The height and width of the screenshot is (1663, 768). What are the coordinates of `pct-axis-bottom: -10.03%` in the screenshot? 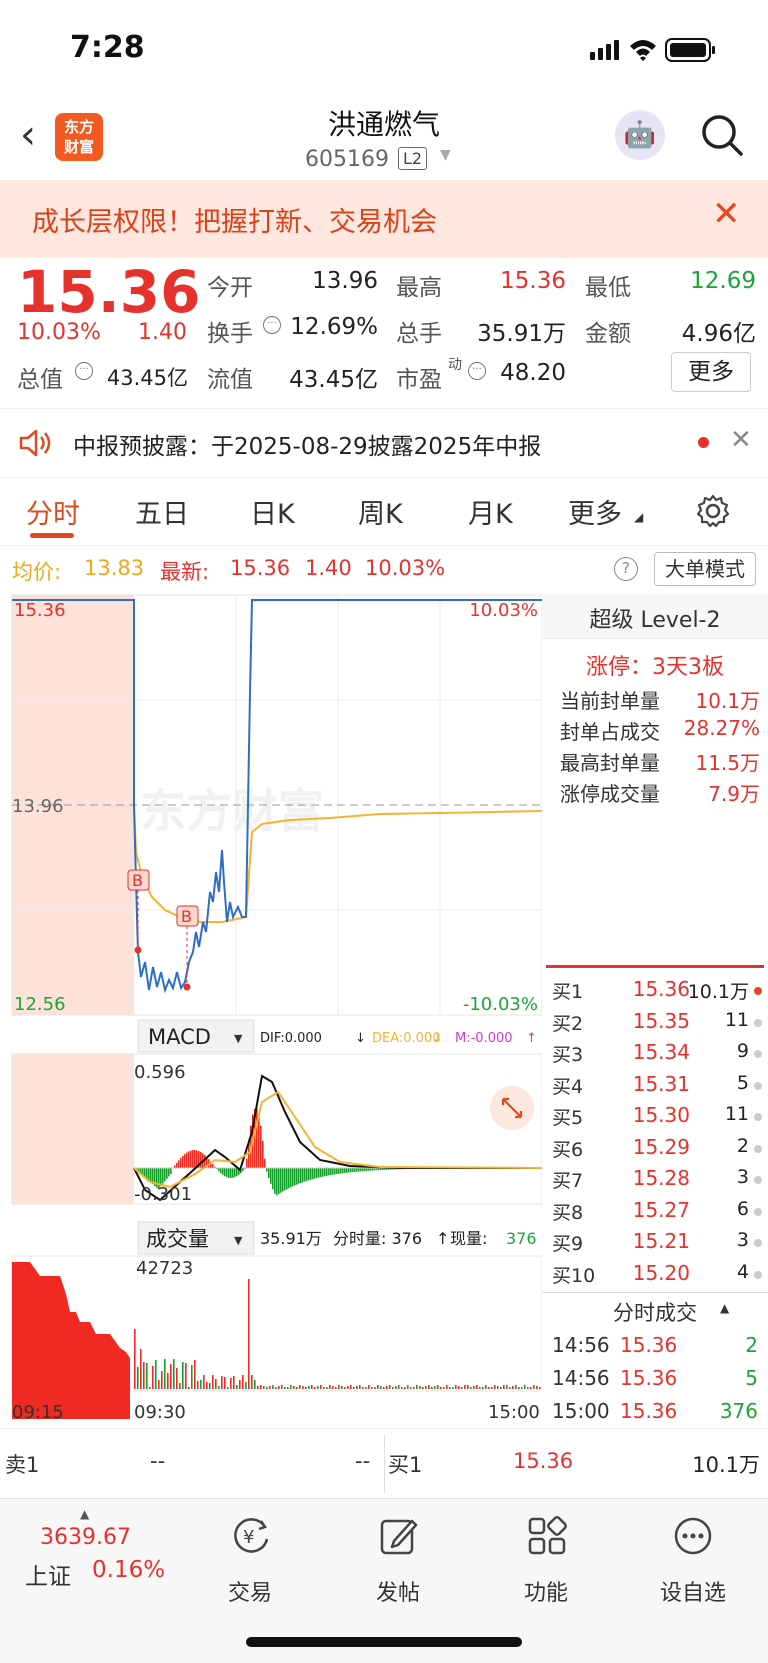 It's located at (500, 1004).